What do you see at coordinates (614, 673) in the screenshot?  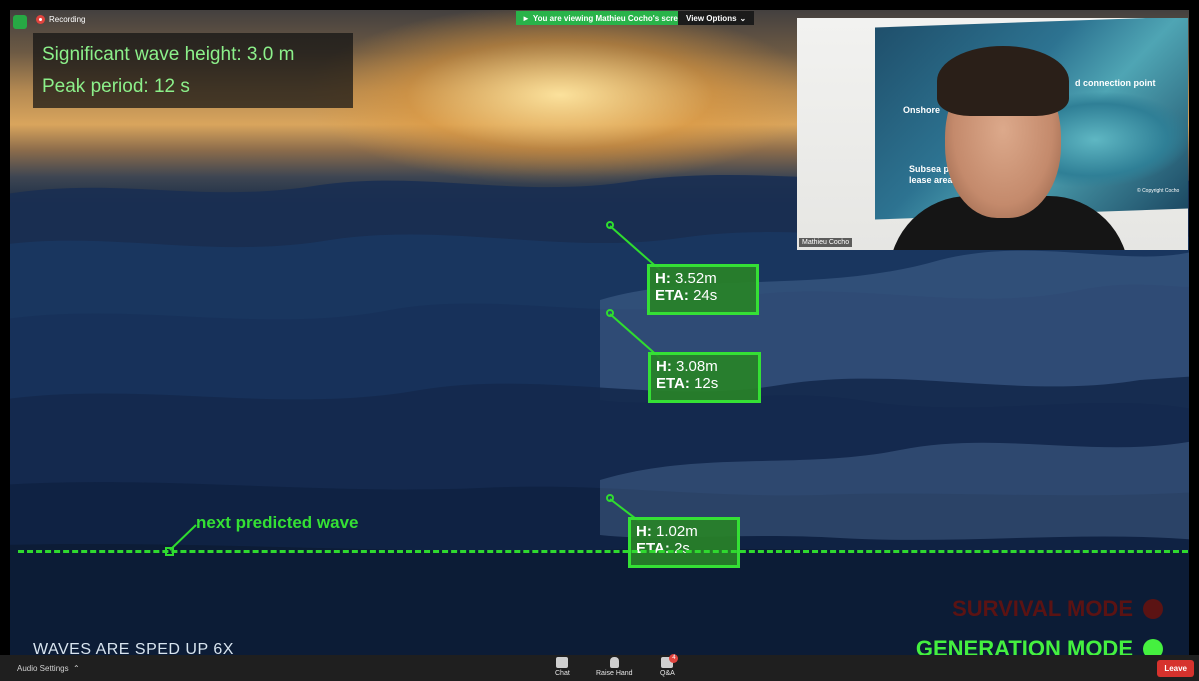 I see `raise-hand-label: Raise Hand` at bounding box center [614, 673].